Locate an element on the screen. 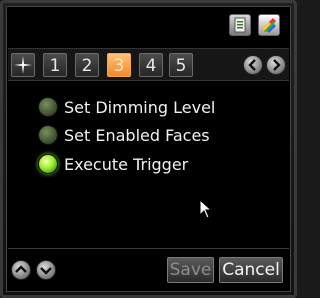 Image resolution: width=320 pixels, height=298 pixels. list-item-label: Execute Trigger is located at coordinates (126, 164).